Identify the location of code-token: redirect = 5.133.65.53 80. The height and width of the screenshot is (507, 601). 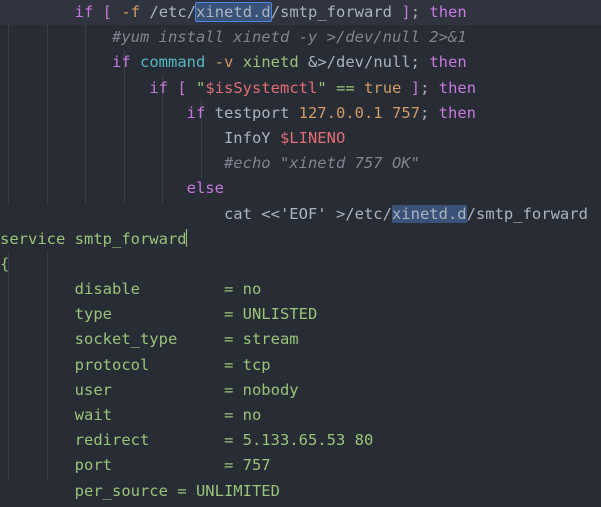
(224, 440).